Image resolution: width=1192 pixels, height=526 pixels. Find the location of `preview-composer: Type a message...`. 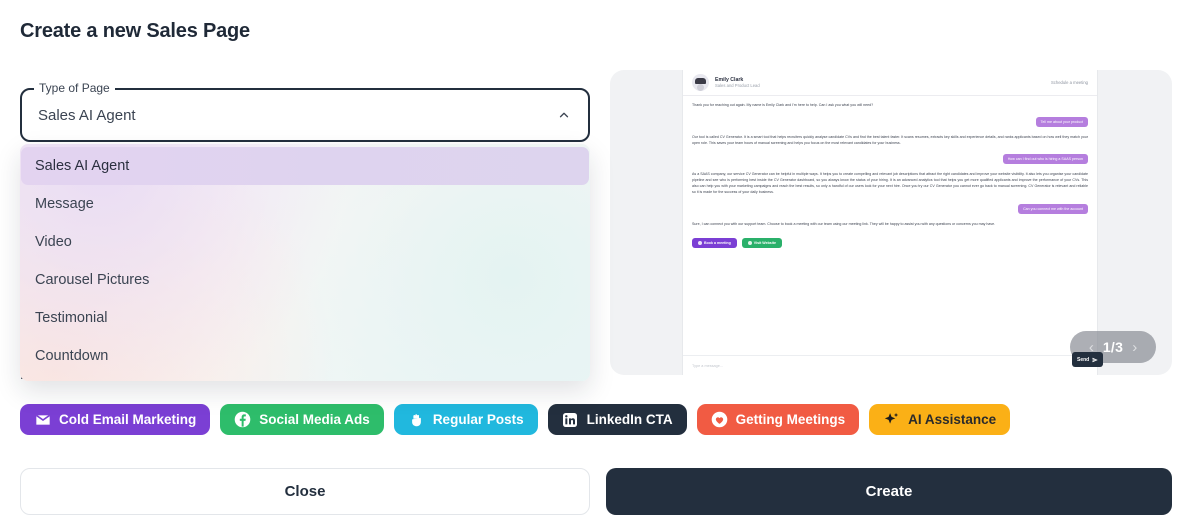

preview-composer: Type a message... is located at coordinates (890, 365).